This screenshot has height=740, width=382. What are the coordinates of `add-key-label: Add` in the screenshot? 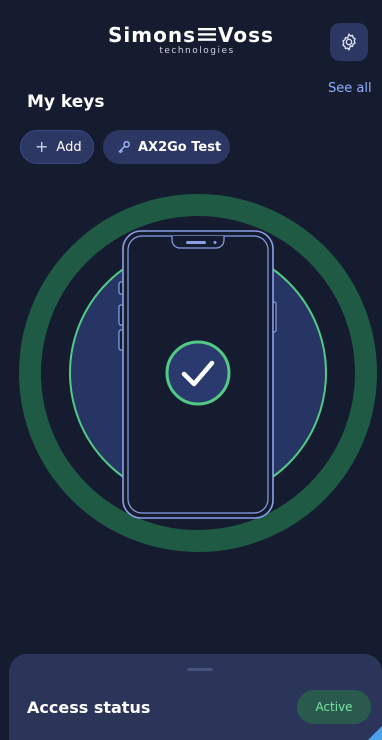 It's located at (69, 147).